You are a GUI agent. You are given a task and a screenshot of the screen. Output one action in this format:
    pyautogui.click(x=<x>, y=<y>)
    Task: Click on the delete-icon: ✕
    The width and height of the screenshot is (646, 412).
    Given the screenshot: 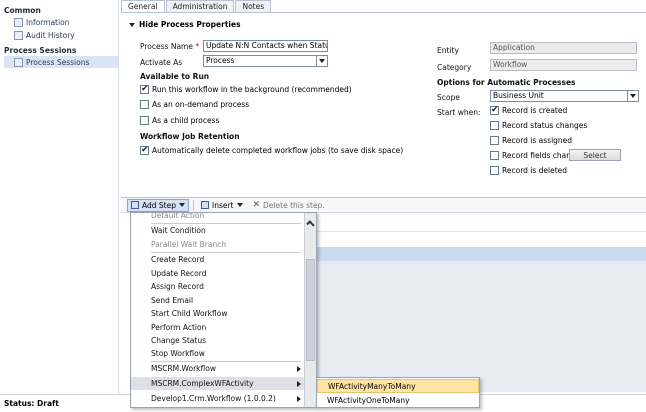 What is the action you would take?
    pyautogui.click(x=256, y=205)
    